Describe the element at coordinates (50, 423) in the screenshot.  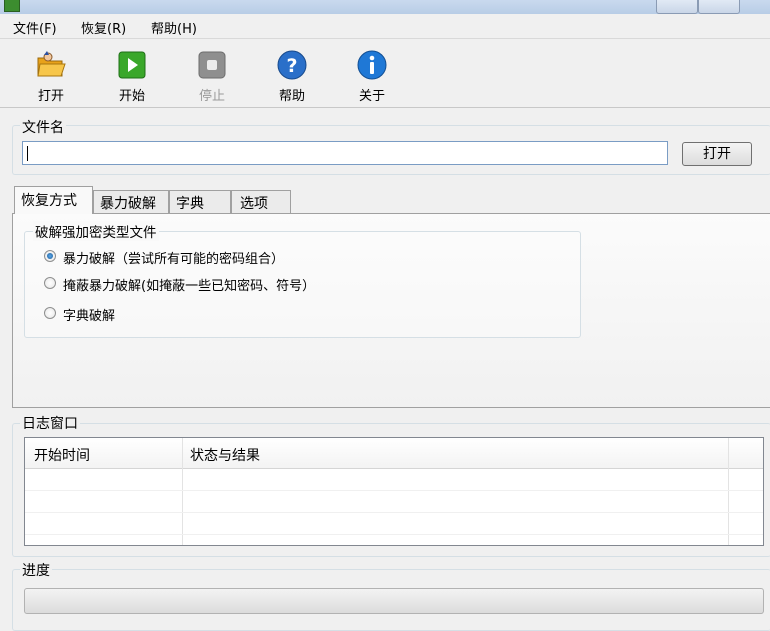
I see `log-window-group-title: 日志窗口` at that location.